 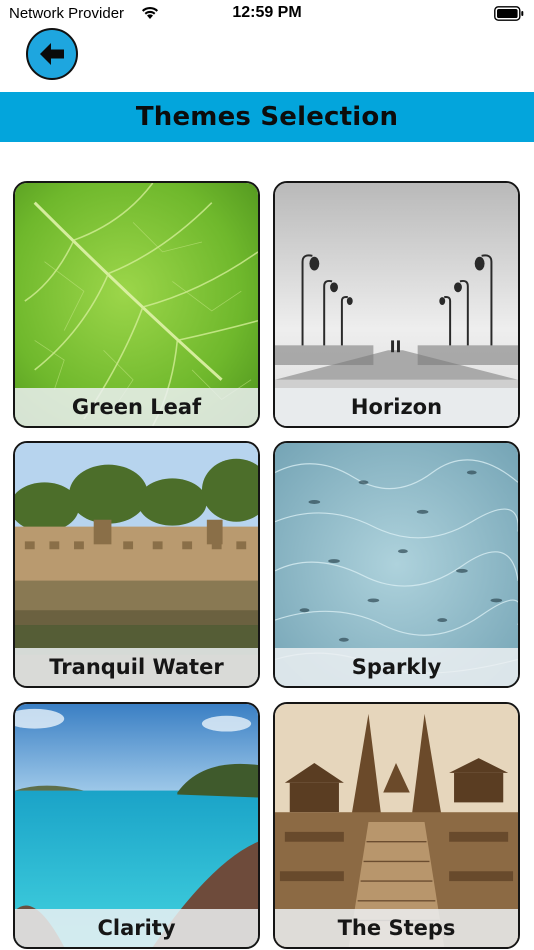 I want to click on status-bar: Network Provider 12:59 PM, so click(x=267, y=14).